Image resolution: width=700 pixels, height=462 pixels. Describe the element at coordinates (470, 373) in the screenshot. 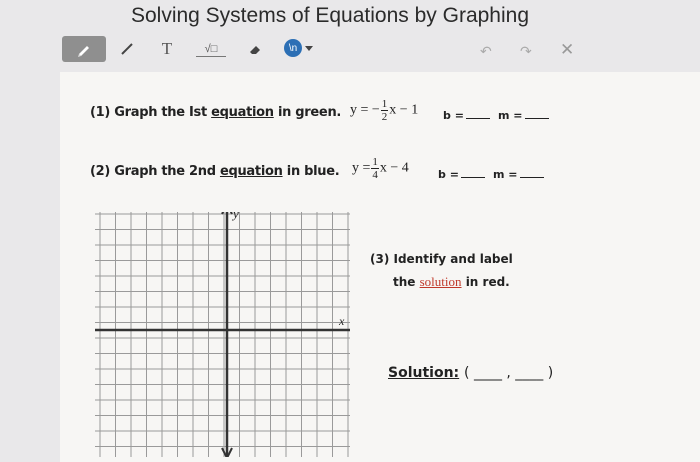

I see `solution-field: Solution: ( ____ , ____ )` at that location.